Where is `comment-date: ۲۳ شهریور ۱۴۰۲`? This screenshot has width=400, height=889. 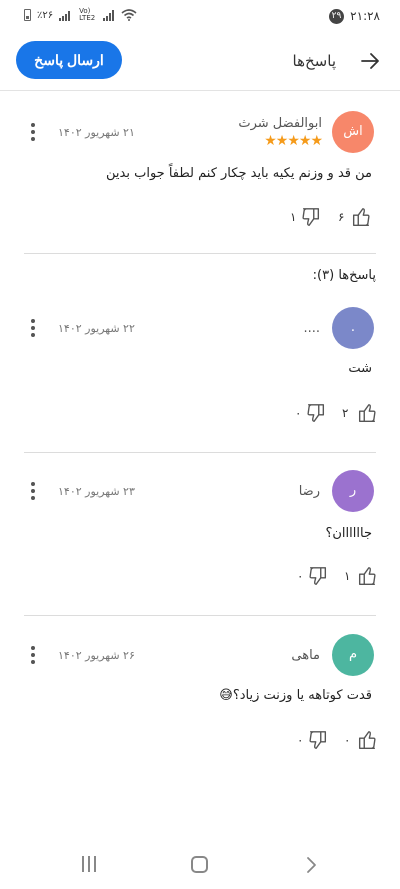
comment-date: ۲۳ شهریور ۱۴۰۲ is located at coordinates (96, 491).